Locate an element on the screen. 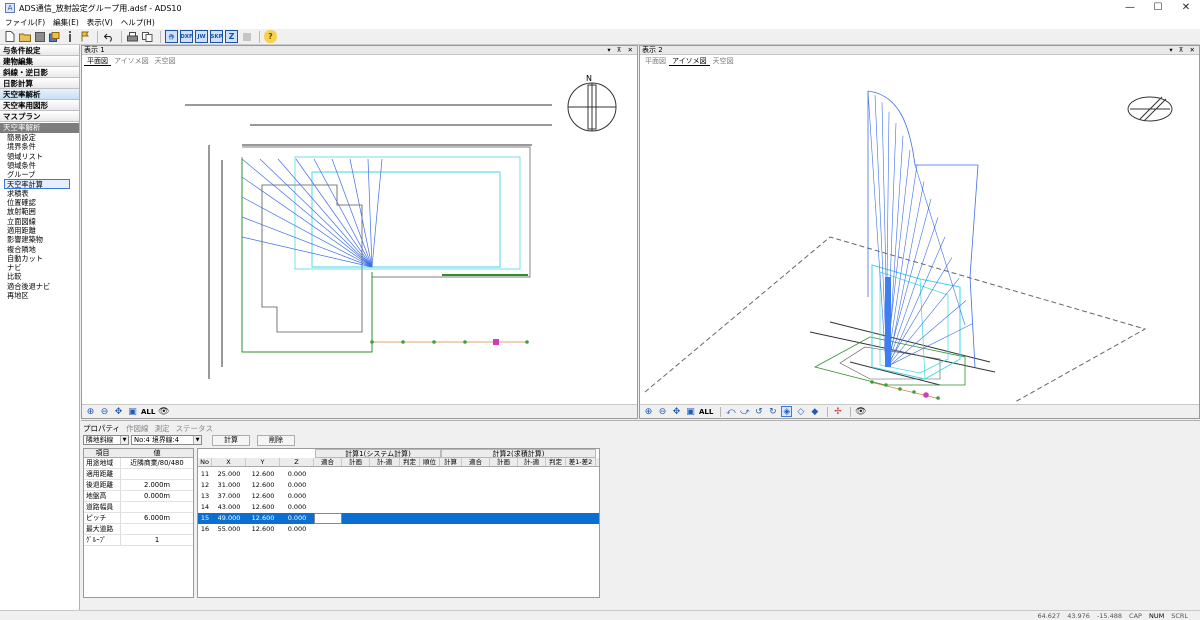  iso-cube-solid-icon: ◆ is located at coordinates (814, 411).